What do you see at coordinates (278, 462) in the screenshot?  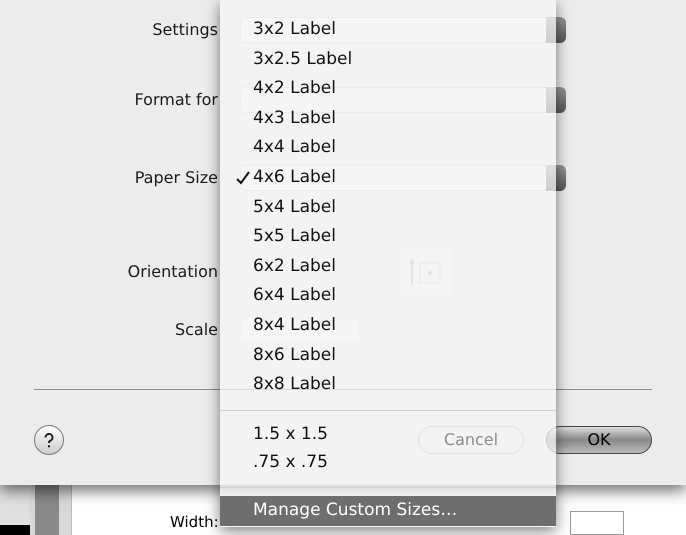 I see `menu-item: .75 x .75` at bounding box center [278, 462].